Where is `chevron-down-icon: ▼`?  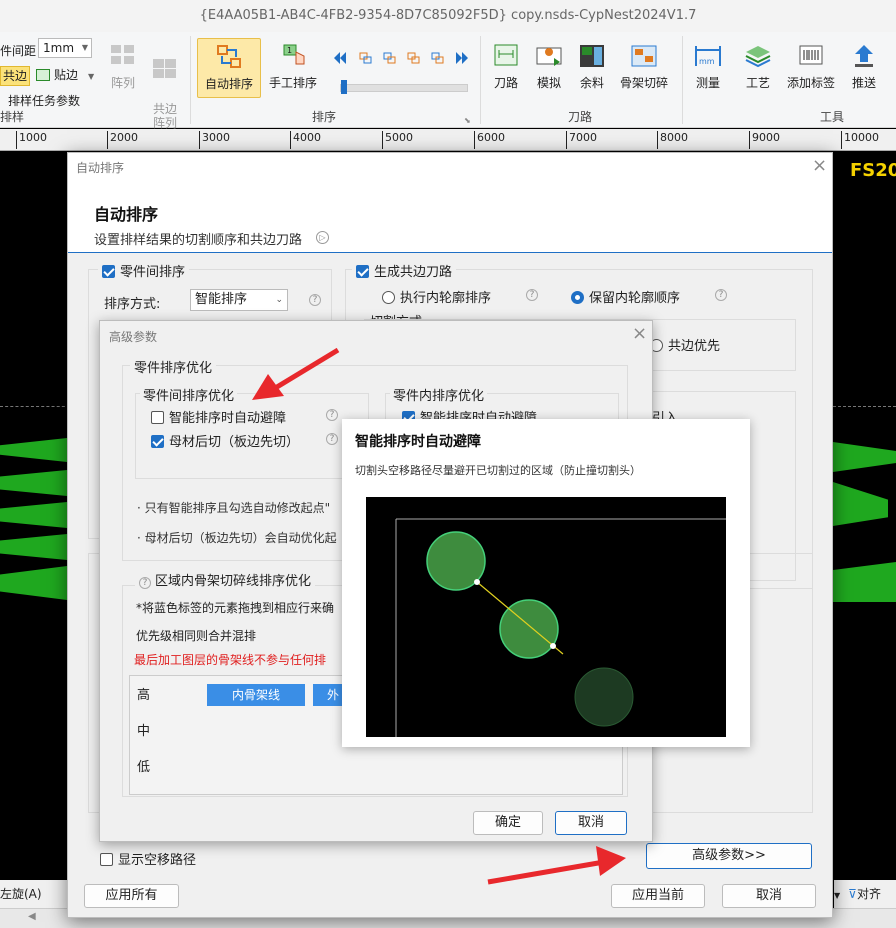
chevron-down-icon: ▼ is located at coordinates (91, 76).